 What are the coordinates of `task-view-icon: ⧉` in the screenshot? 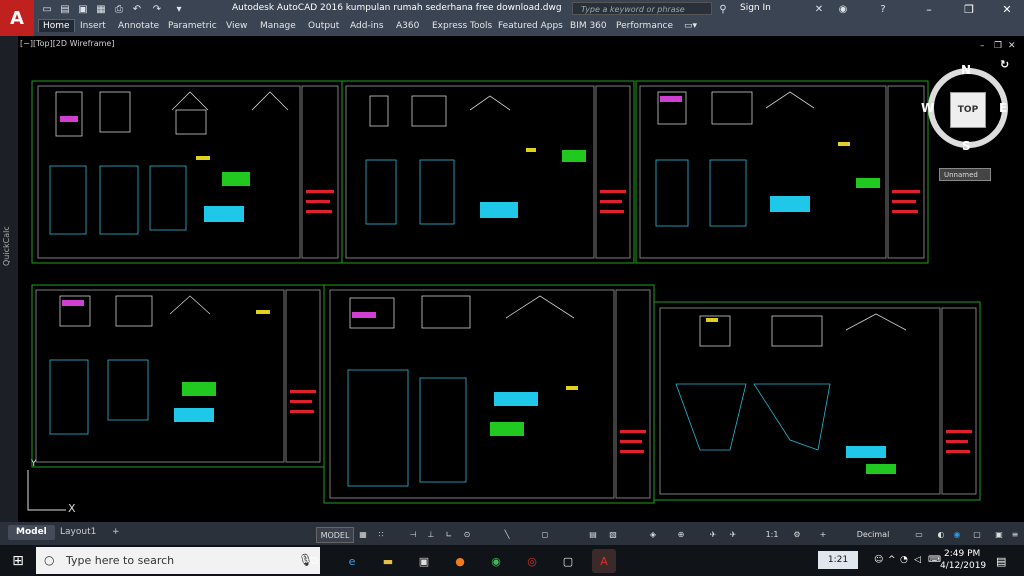 It's located at (314, 561).